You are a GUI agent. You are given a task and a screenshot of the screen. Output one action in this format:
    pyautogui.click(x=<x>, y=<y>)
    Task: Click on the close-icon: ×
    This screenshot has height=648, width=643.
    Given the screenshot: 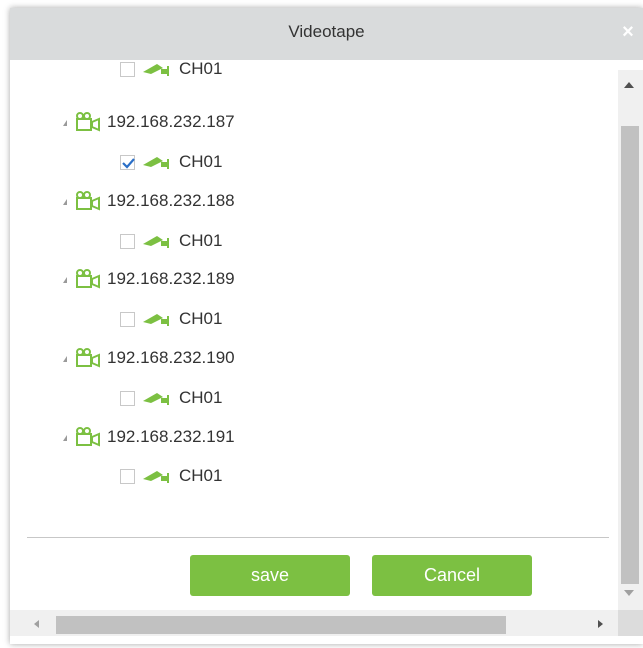 What is the action you would take?
    pyautogui.click(x=628, y=32)
    